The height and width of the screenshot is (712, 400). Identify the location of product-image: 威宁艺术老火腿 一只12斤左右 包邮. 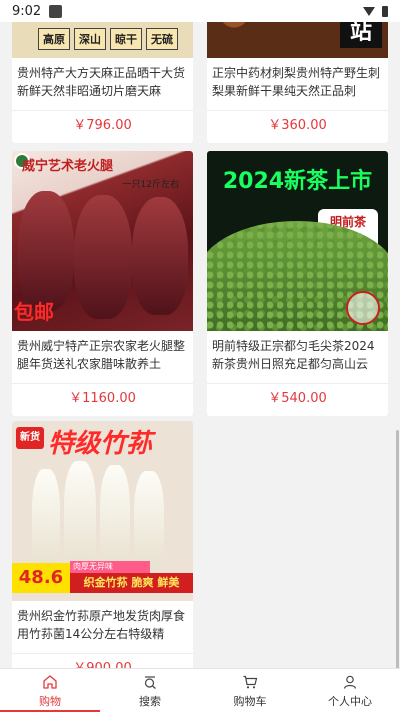
(102, 241).